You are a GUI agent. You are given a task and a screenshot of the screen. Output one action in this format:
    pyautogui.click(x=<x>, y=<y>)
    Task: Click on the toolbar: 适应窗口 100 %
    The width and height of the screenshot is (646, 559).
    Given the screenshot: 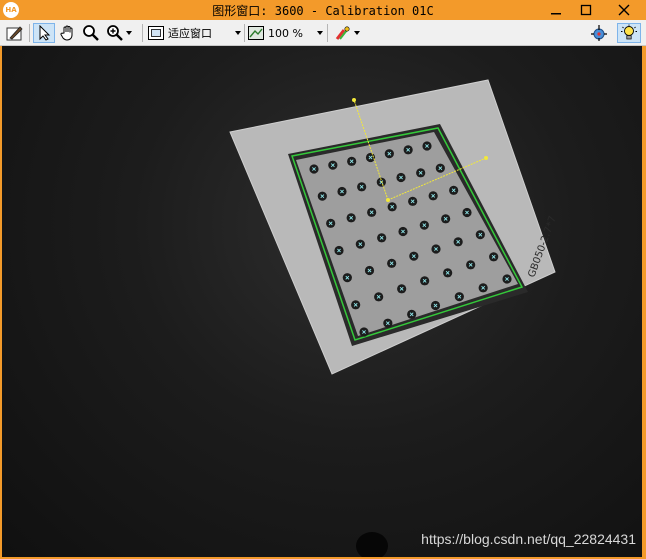 What is the action you would take?
    pyautogui.click(x=323, y=33)
    